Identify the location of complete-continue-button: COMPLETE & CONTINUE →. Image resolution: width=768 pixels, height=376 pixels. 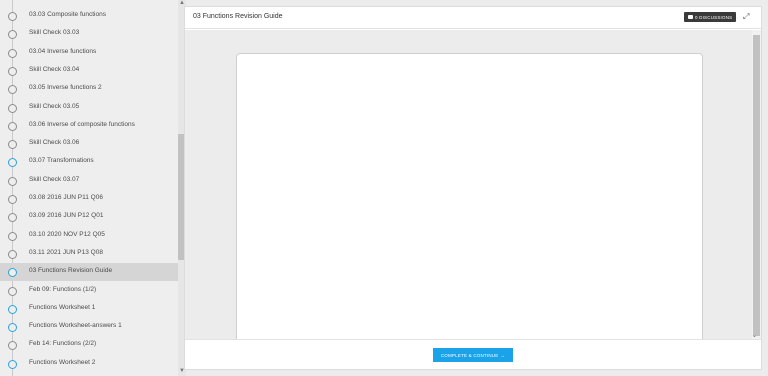
(473, 355).